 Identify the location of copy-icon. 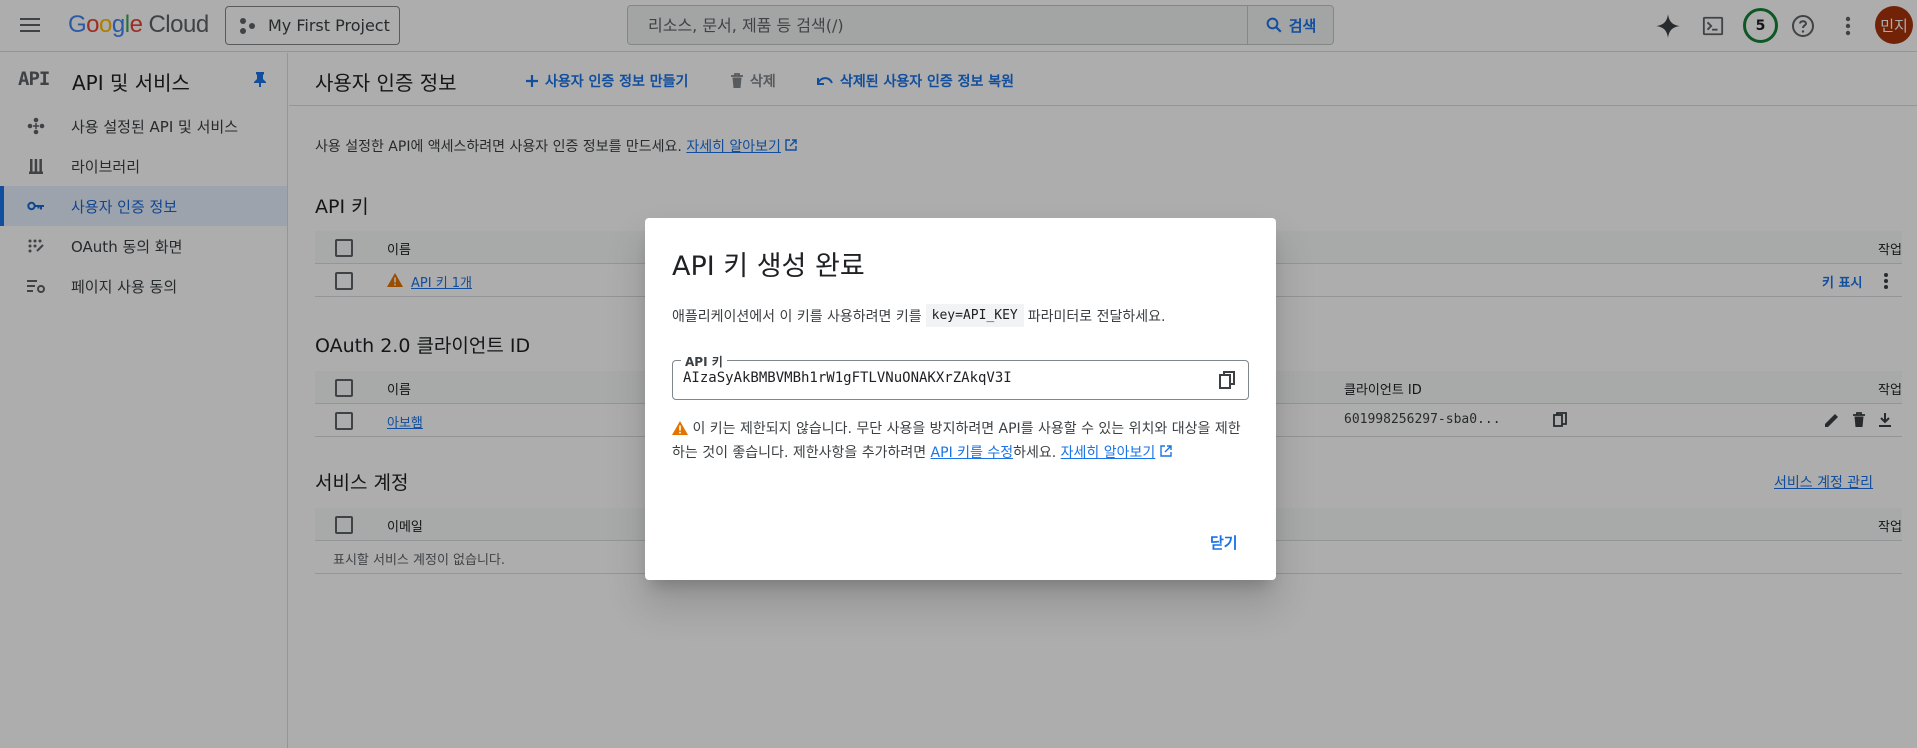
(1227, 380).